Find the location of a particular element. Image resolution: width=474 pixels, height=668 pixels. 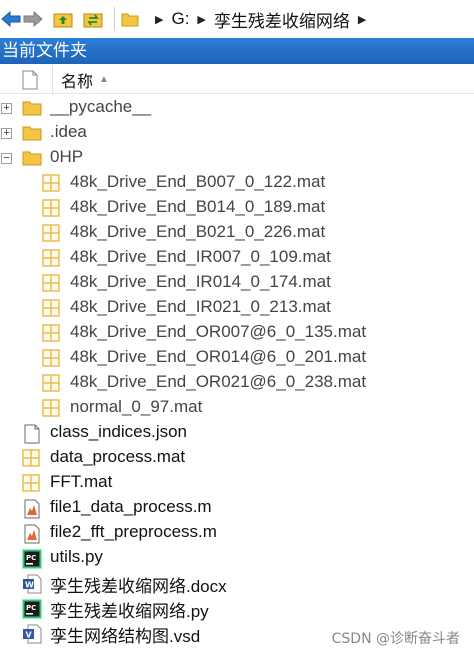

file-name: 孪生残差收缩网络.py is located at coordinates (129, 611).